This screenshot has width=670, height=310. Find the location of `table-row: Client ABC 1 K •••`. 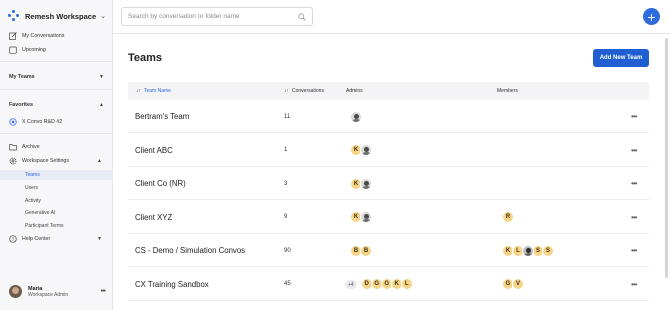

table-row: Client ABC 1 K ••• is located at coordinates (388, 150).